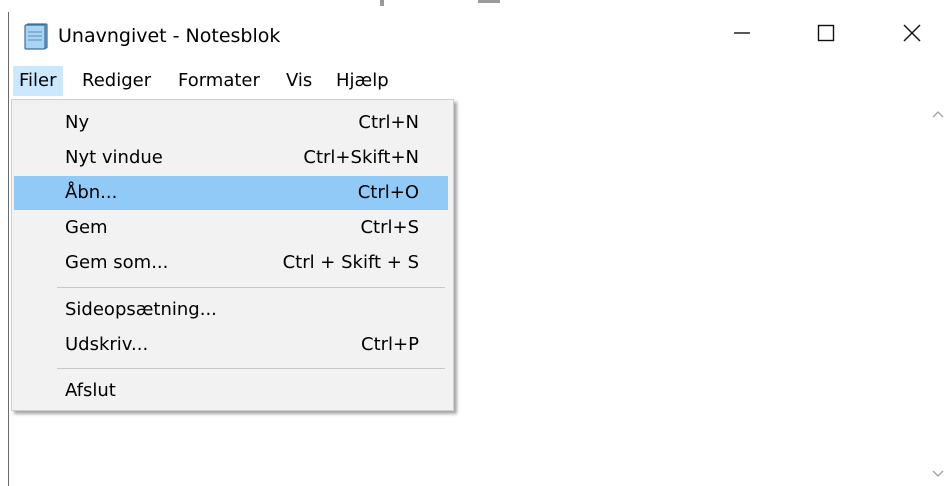 This screenshot has height=486, width=949. I want to click on menu-item-udskriv: Udskriv... Ctrl+P, so click(231, 345).